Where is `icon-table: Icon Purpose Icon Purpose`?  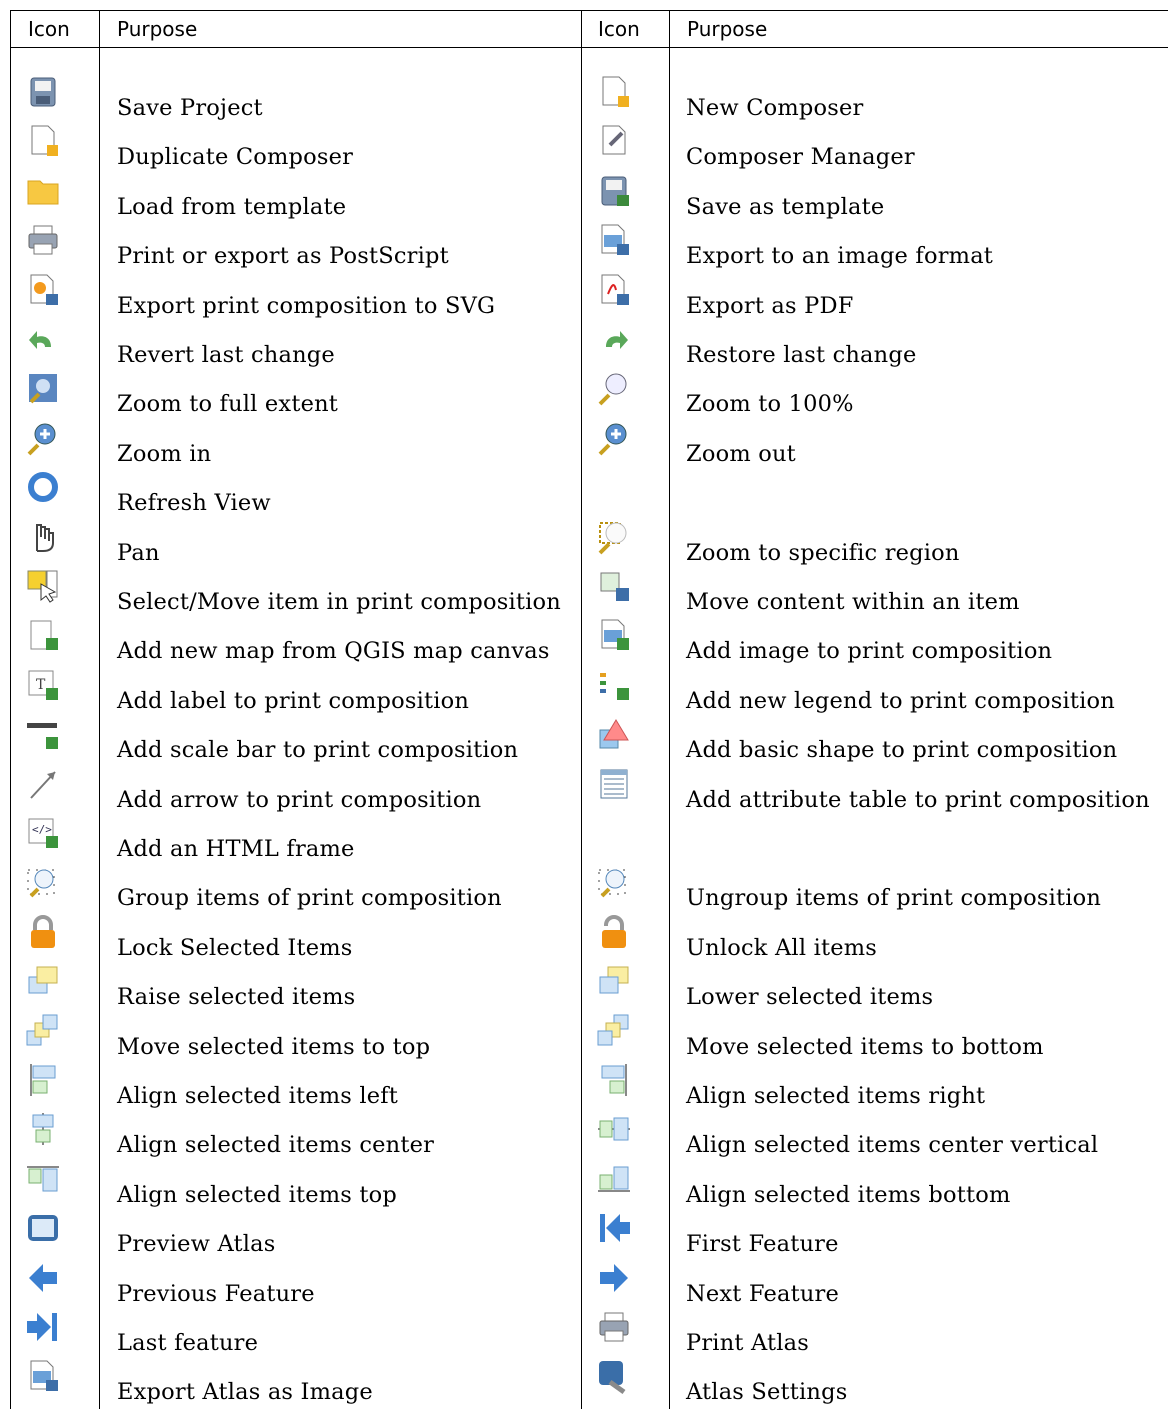 icon-table: Icon Purpose Icon Purpose is located at coordinates (589, 29).